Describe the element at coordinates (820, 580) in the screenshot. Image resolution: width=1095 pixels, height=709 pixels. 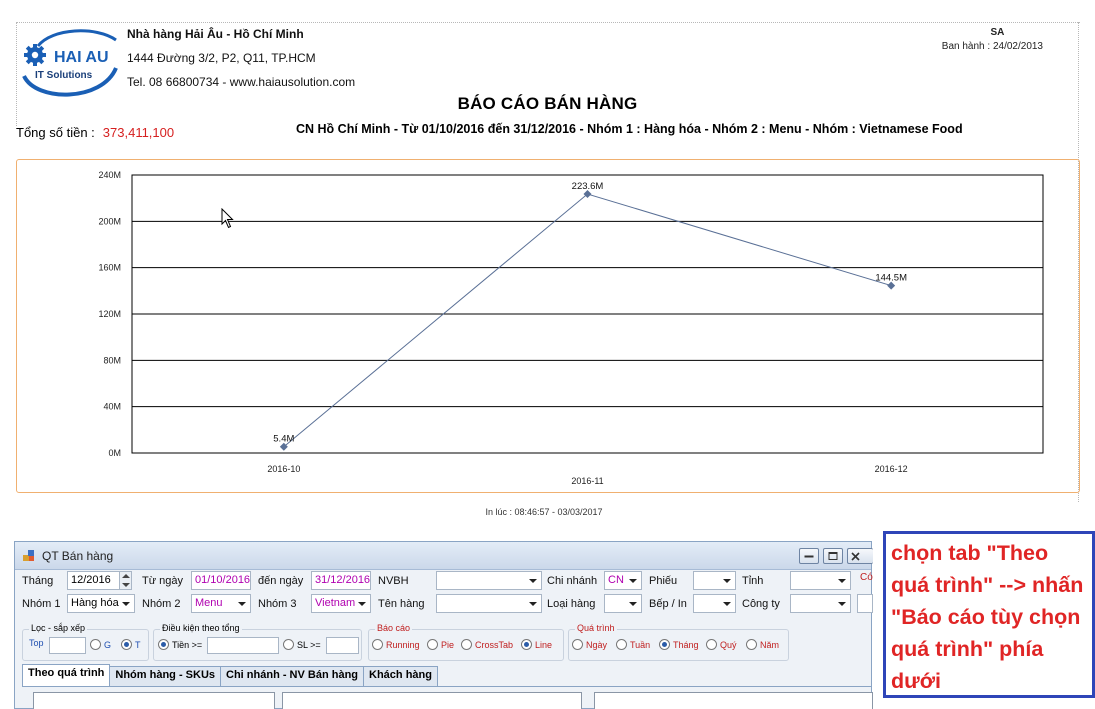
I see `tinh-select` at that location.